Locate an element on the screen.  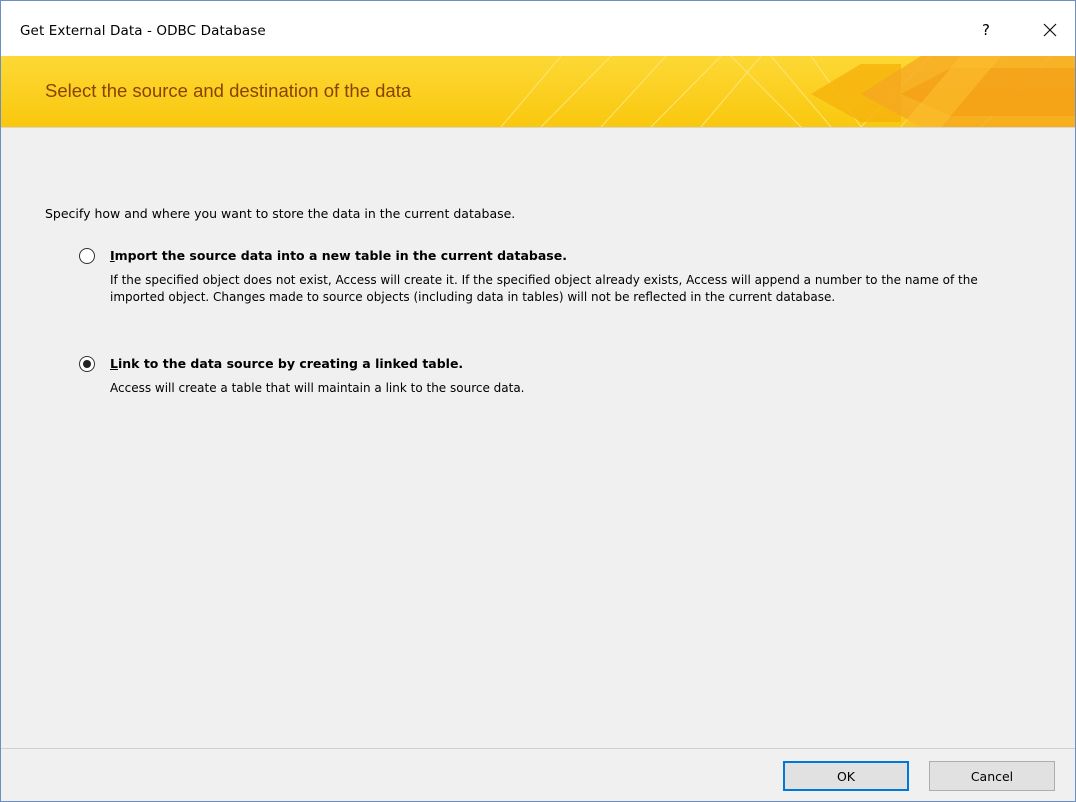
ok-button: OK is located at coordinates (846, 776).